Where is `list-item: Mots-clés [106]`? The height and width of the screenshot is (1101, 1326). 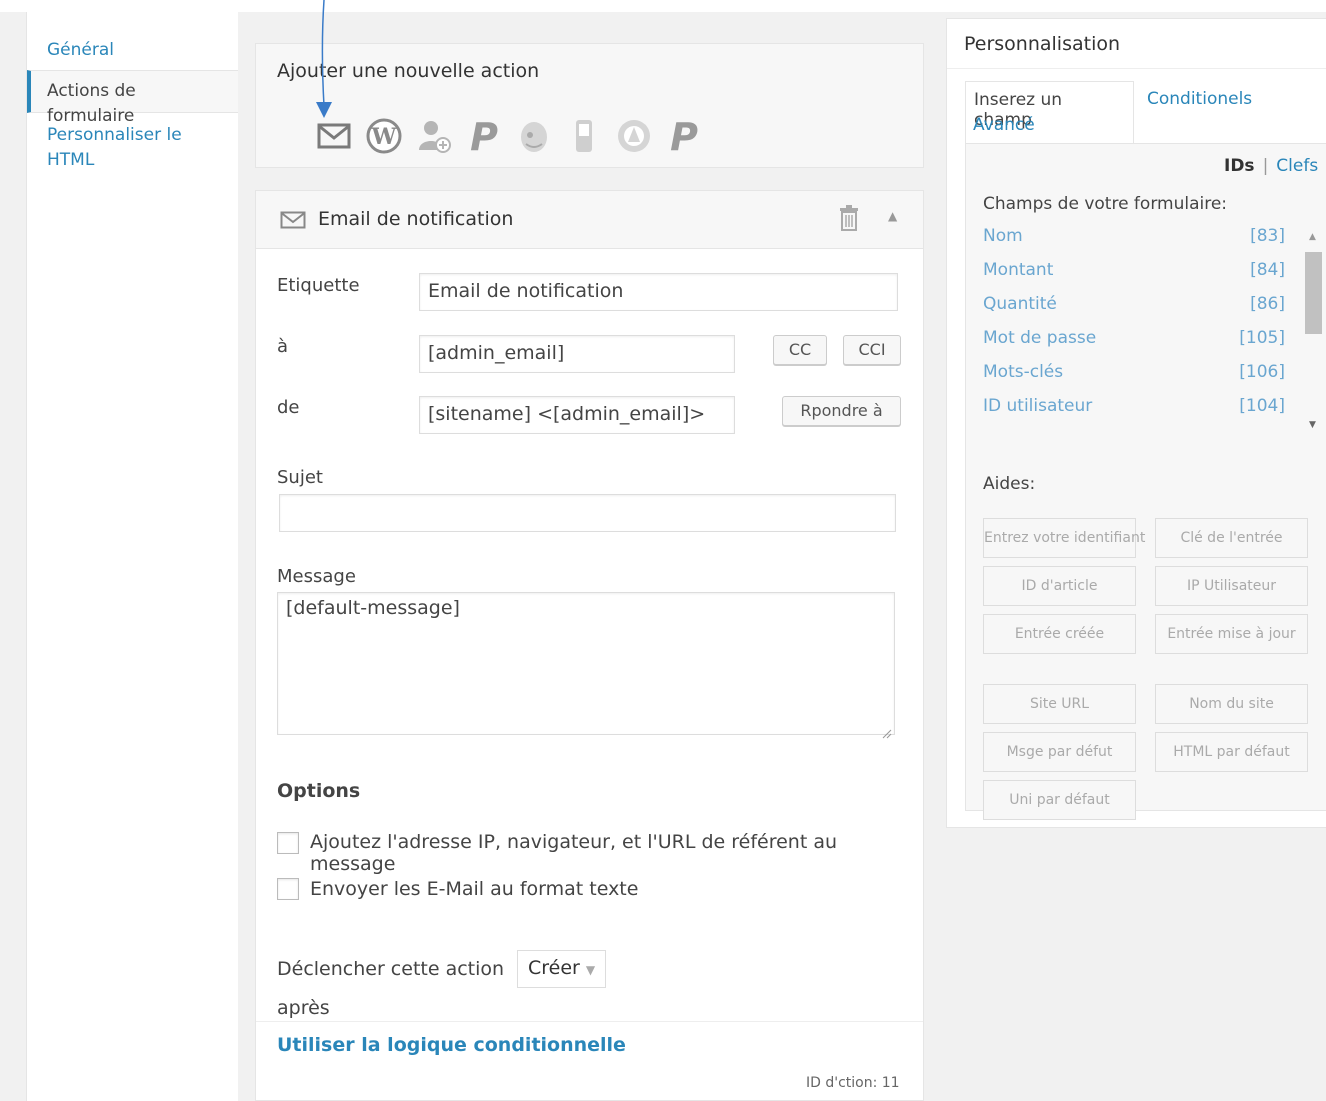 list-item: Mots-clés [106] is located at coordinates (1134, 379).